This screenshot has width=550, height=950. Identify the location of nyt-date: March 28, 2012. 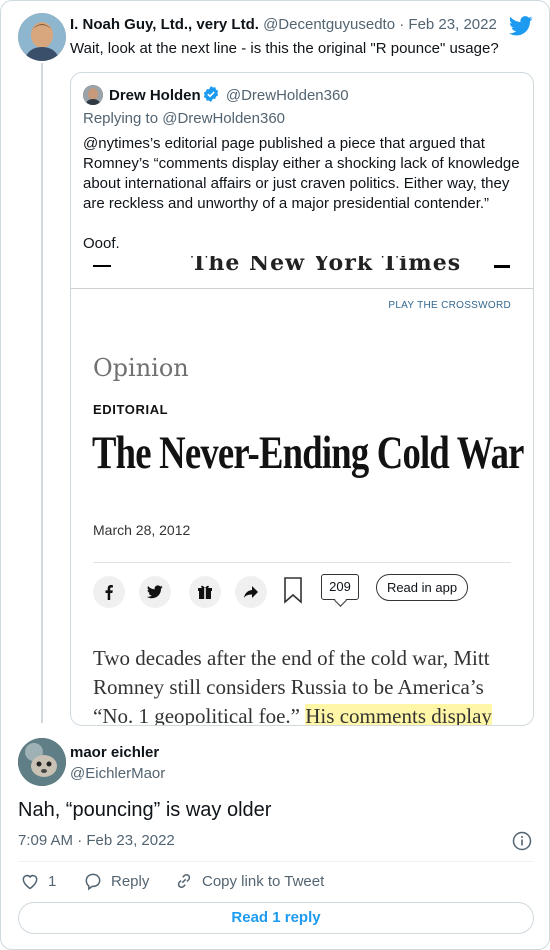
(142, 530).